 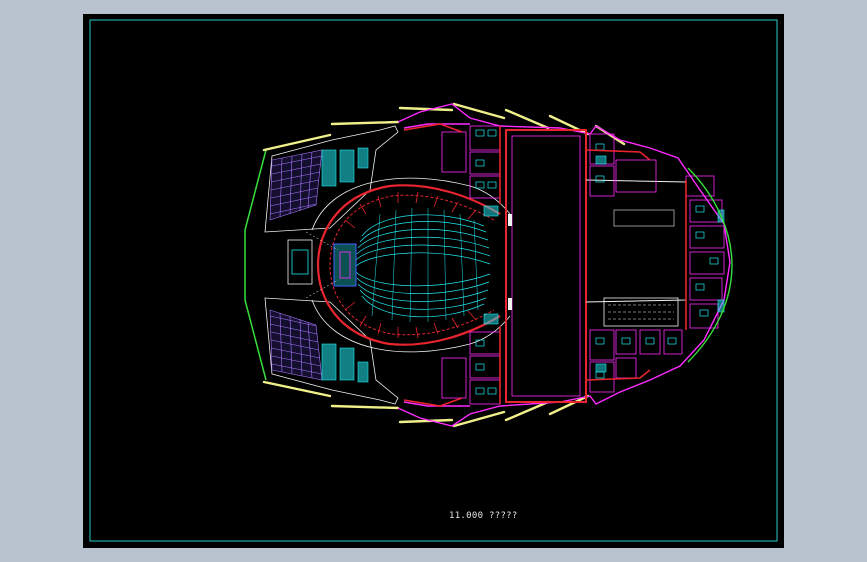 What do you see at coordinates (710, 265) in the screenshot?
I see `right-facade` at bounding box center [710, 265].